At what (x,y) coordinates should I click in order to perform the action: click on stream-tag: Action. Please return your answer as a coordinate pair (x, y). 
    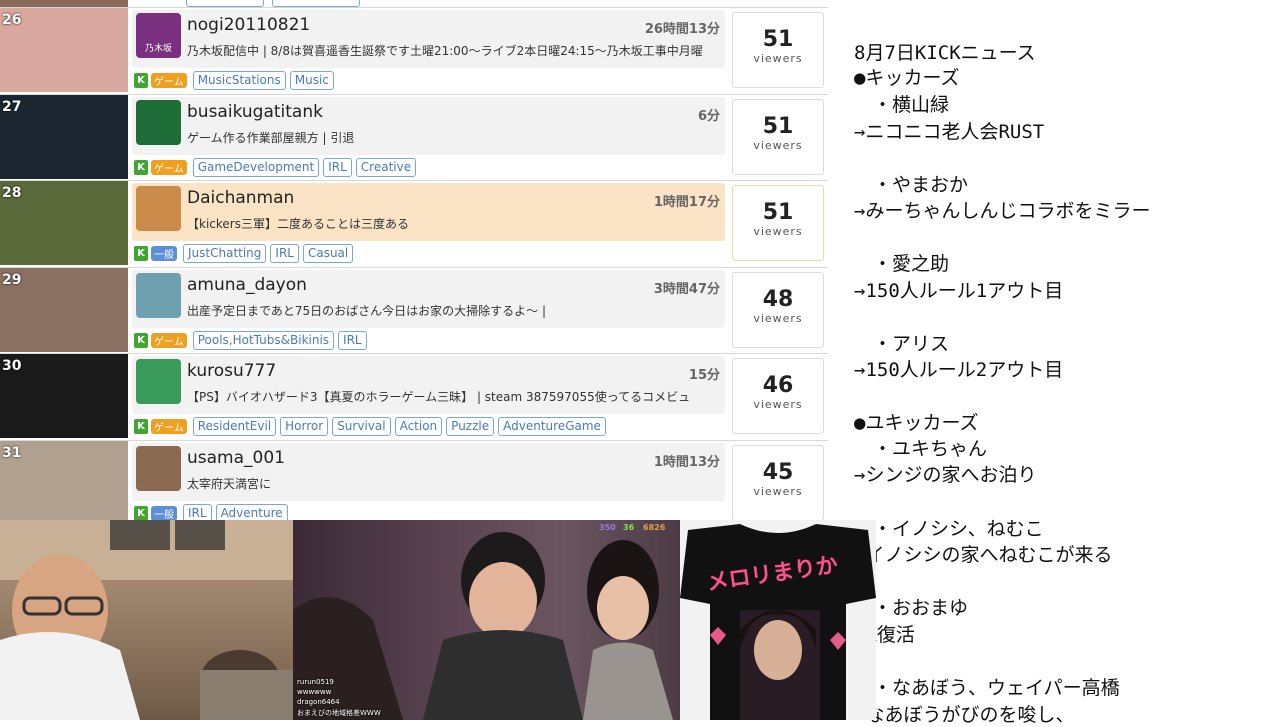
    Looking at the image, I should click on (418, 426).